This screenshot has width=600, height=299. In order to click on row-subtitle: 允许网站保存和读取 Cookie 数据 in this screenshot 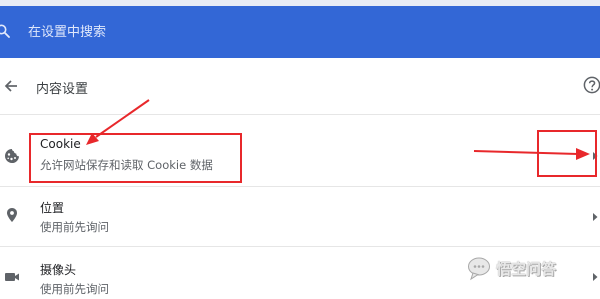, I will do `click(126, 165)`.